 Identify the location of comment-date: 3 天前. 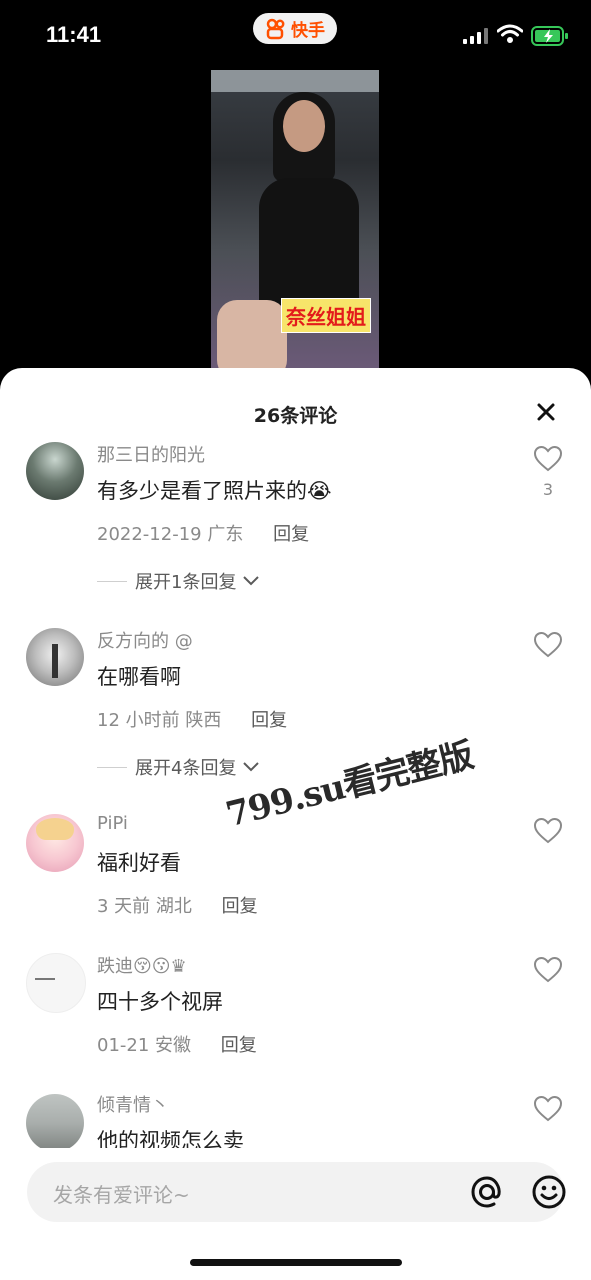
(124, 906).